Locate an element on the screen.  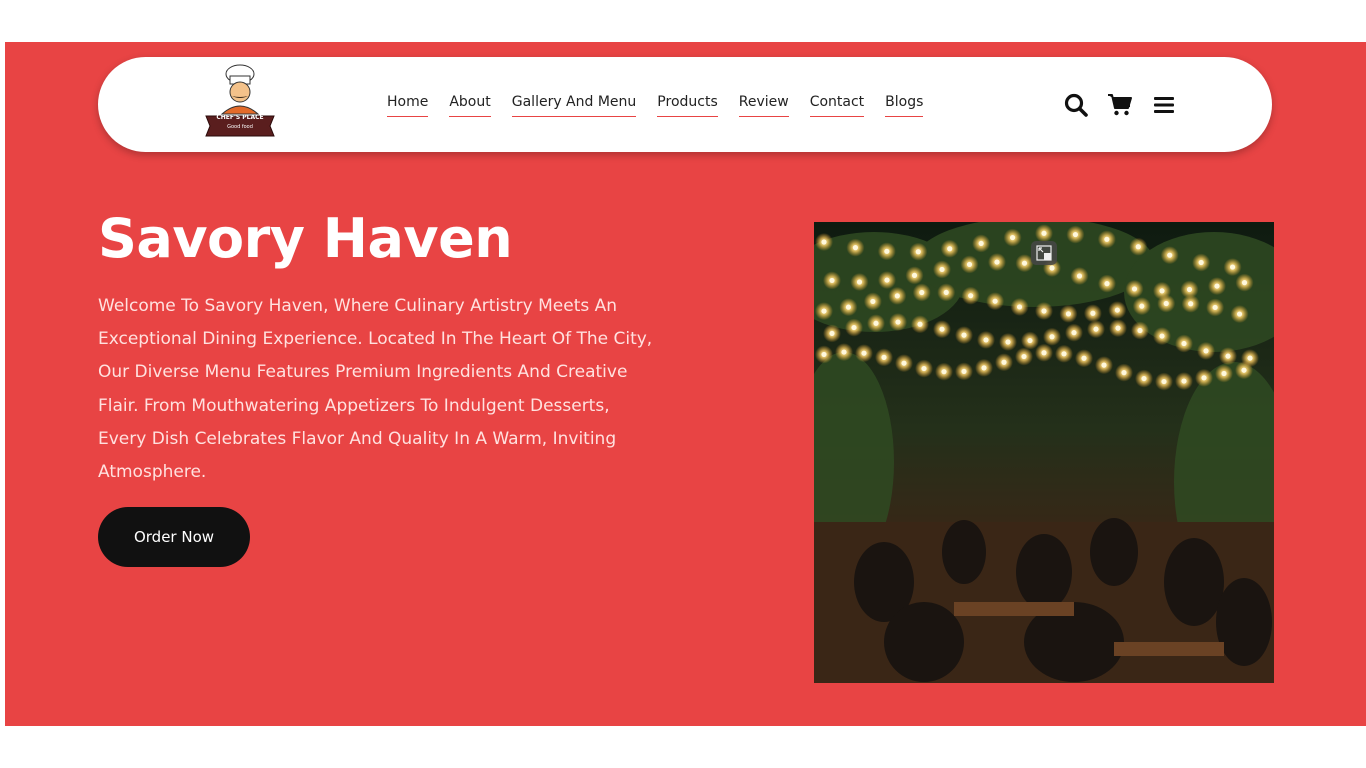
menu-icon is located at coordinates (1164, 105).